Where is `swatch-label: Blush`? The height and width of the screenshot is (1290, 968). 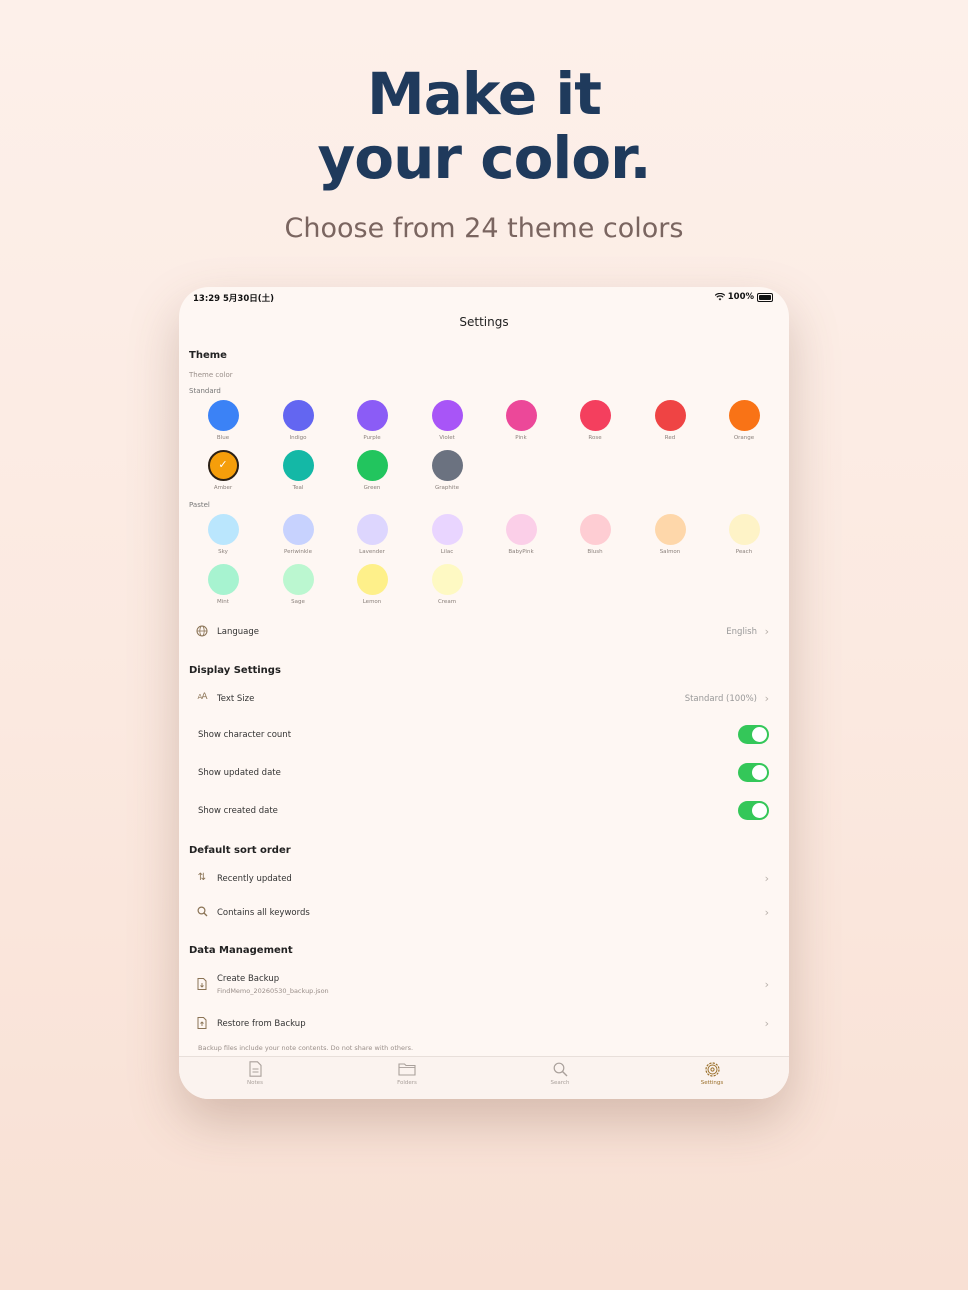
swatch-label: Blush is located at coordinates (595, 552).